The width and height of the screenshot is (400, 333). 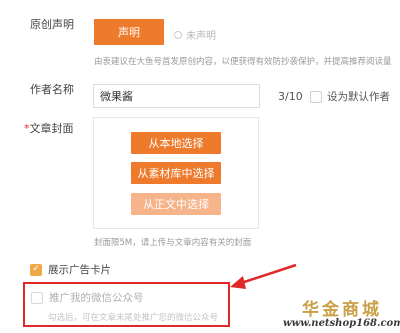 What do you see at coordinates (341, 323) in the screenshot?
I see `watermark-url: www.netshop168.com` at bounding box center [341, 323].